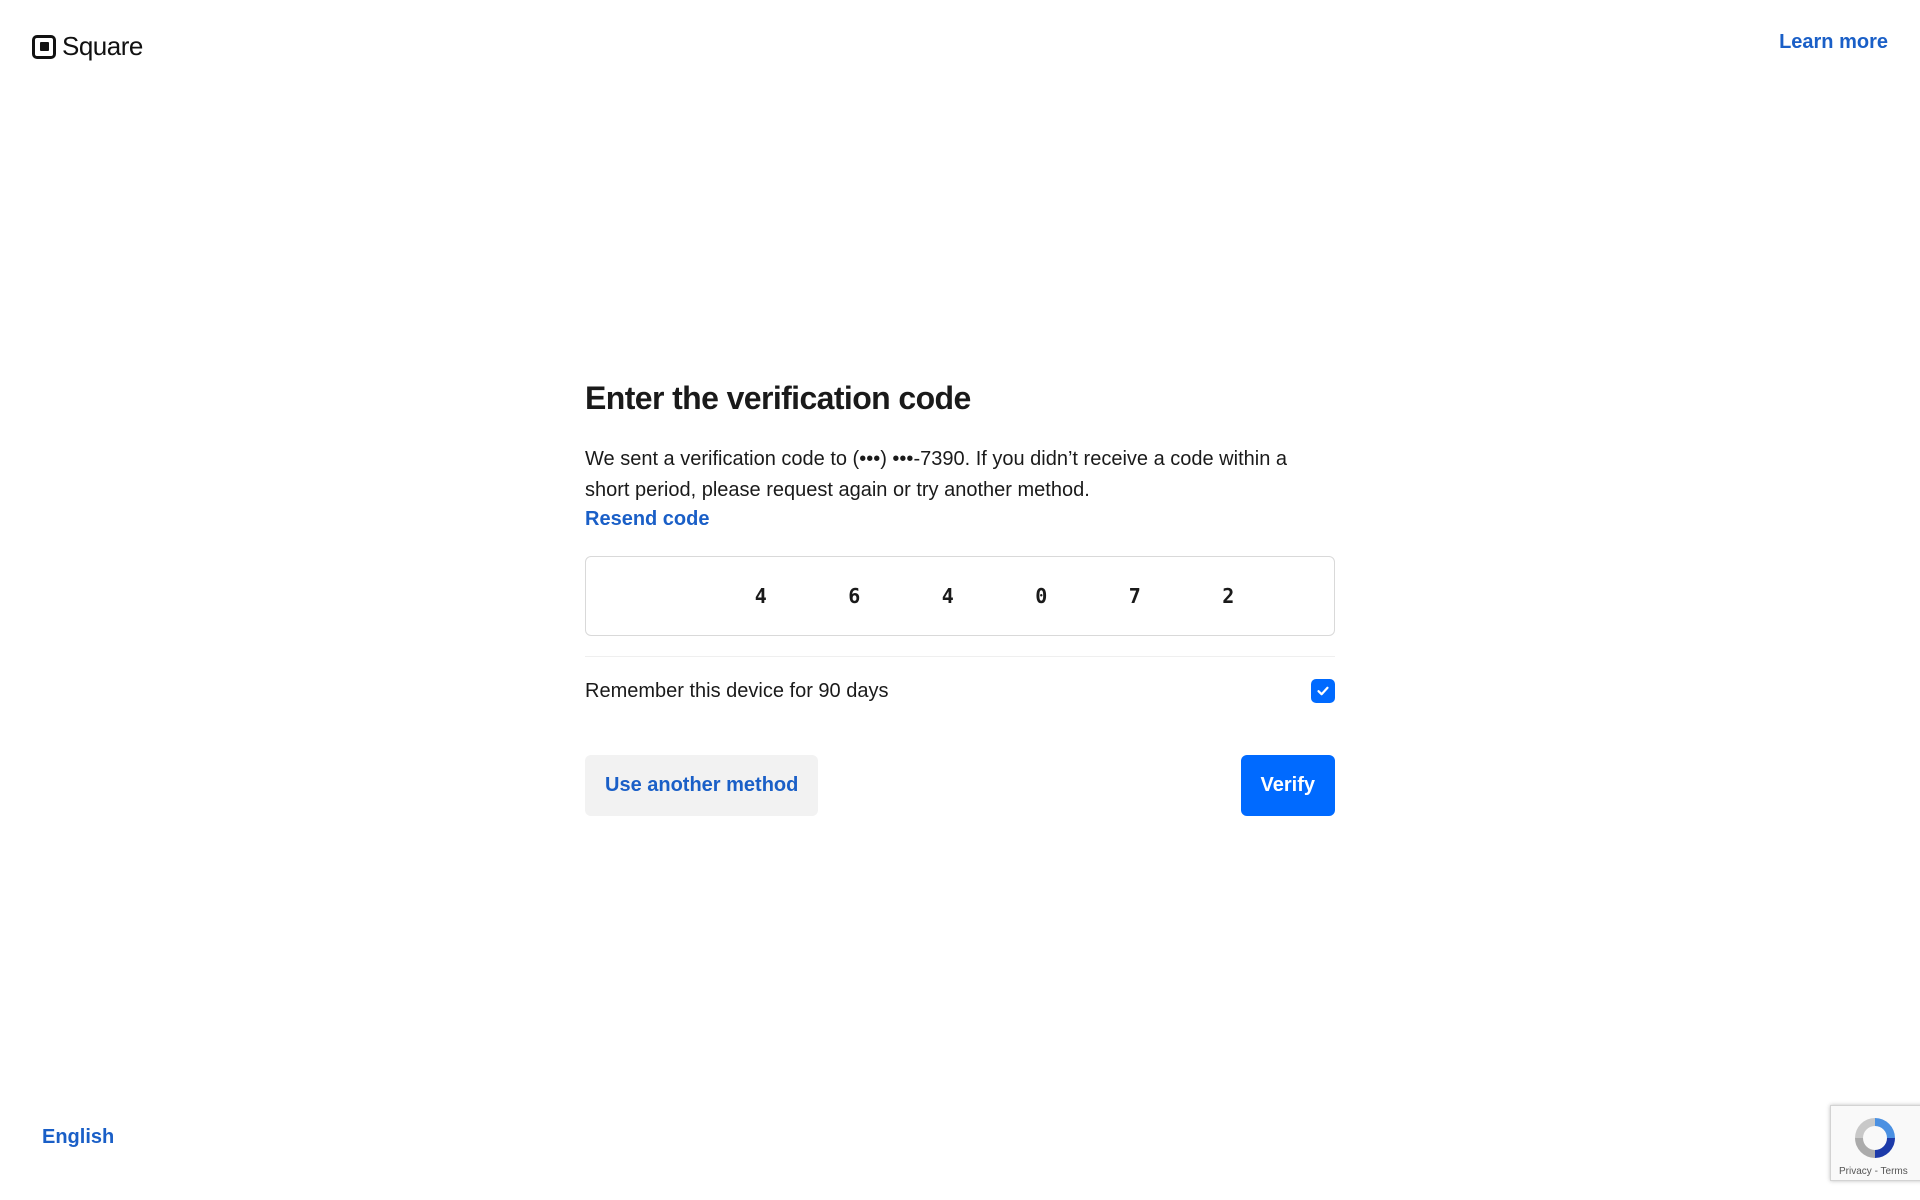  What do you see at coordinates (1287, 785) in the screenshot?
I see `verify-button: Verify` at bounding box center [1287, 785].